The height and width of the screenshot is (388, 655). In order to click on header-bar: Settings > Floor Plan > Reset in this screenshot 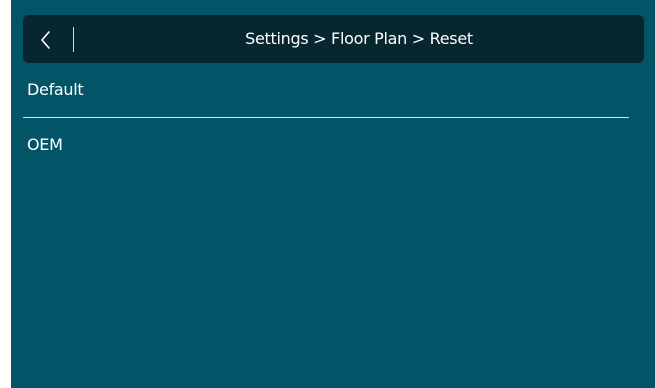, I will do `click(333, 39)`.